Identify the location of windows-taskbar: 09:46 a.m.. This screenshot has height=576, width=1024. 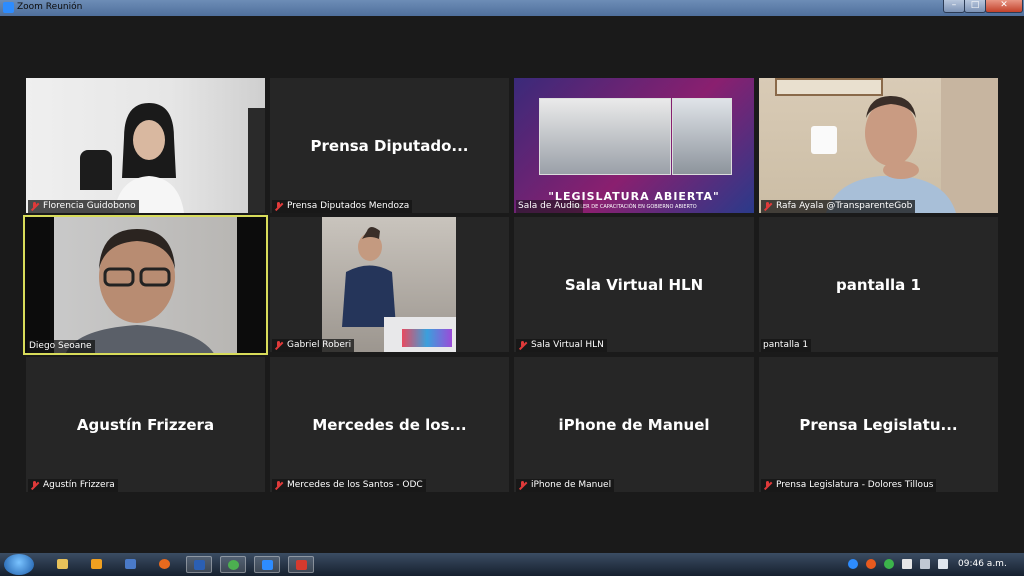
(512, 564).